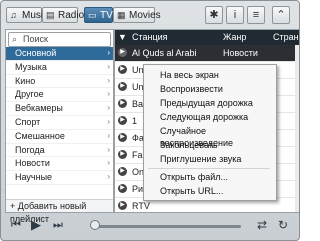 Image resolution: width=320 pixels, height=241 pixels. What do you see at coordinates (207, 53) in the screenshot?
I see `table-row: ▶ Al Quds al Arabi Новости` at bounding box center [207, 53].